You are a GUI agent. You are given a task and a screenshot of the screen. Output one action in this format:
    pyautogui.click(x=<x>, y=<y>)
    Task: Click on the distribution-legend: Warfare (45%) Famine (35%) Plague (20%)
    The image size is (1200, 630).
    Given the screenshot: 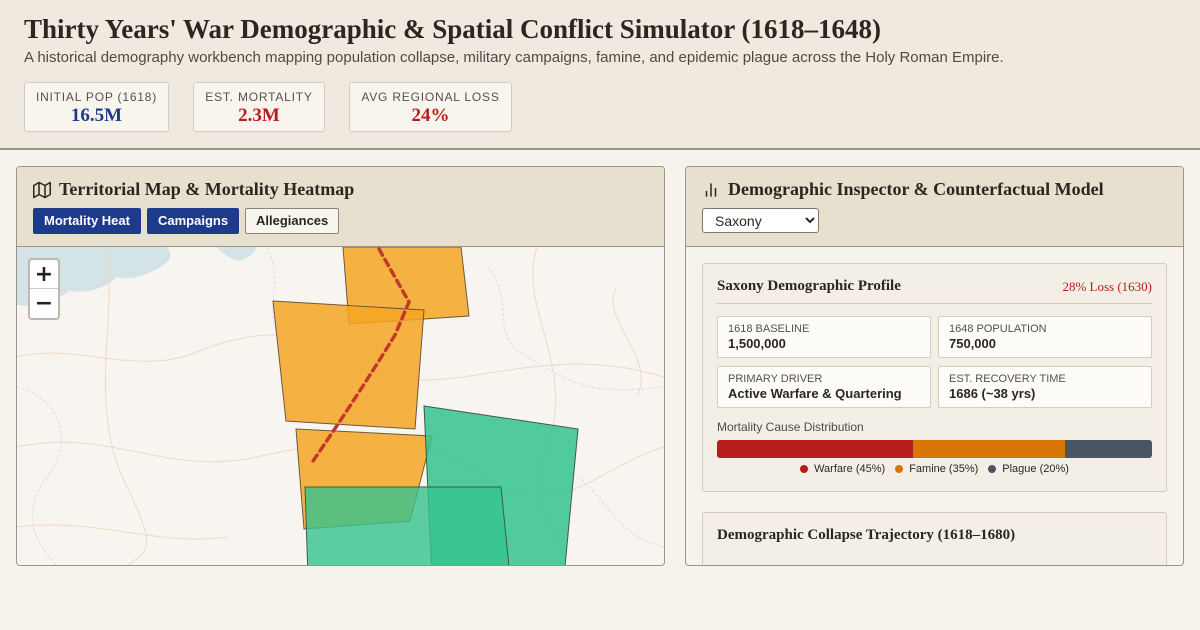 What is the action you would take?
    pyautogui.click(x=934, y=469)
    